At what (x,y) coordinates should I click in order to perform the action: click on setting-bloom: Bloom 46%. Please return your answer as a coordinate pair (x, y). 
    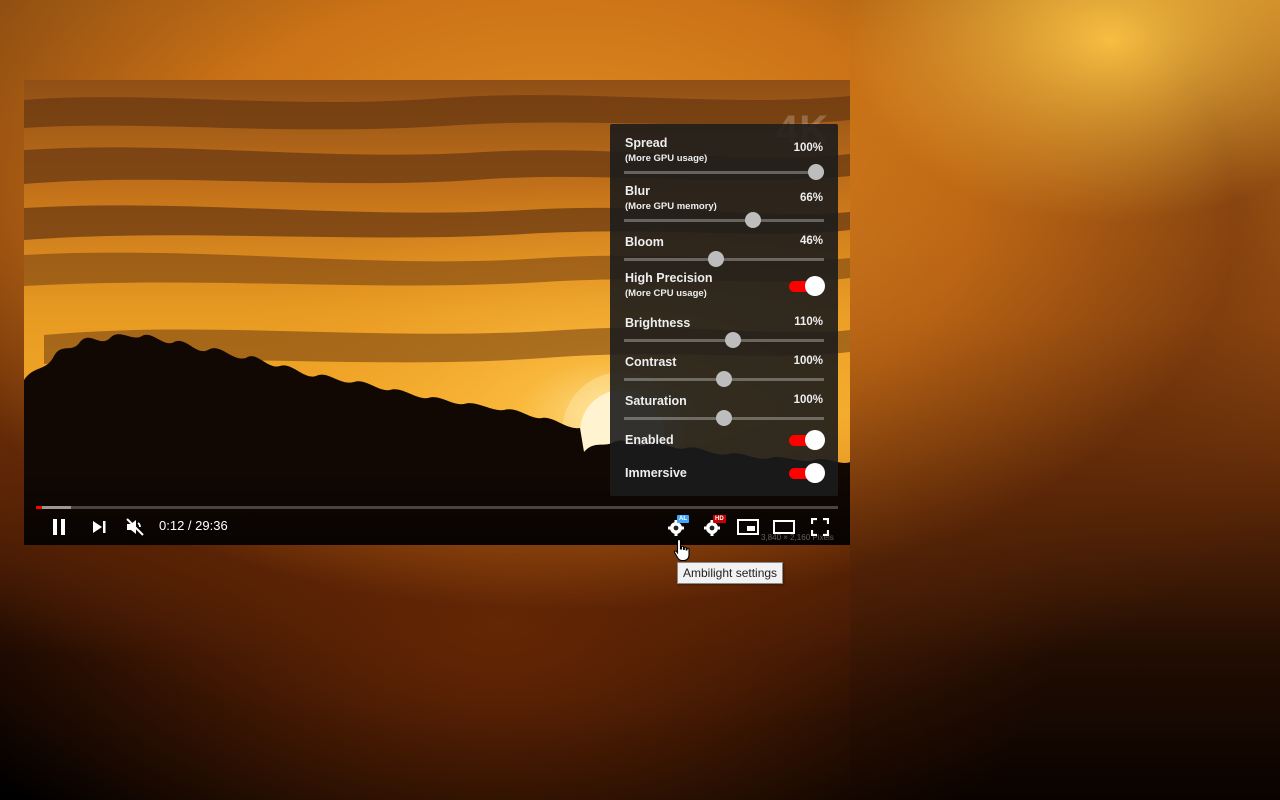
    Looking at the image, I should click on (724, 242).